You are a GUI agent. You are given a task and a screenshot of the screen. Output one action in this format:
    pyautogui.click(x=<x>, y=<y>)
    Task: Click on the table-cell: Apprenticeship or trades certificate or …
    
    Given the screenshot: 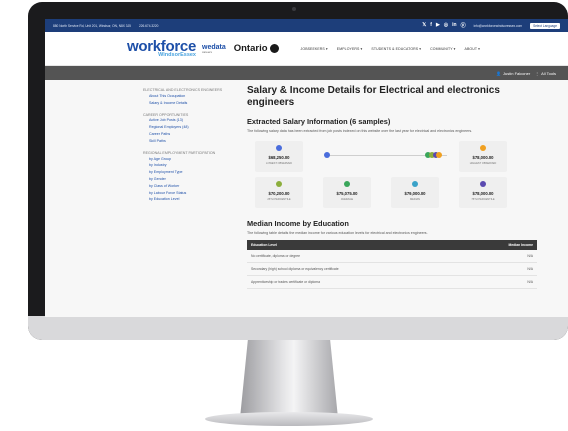 What is the action you would take?
    pyautogui.click(x=362, y=282)
    